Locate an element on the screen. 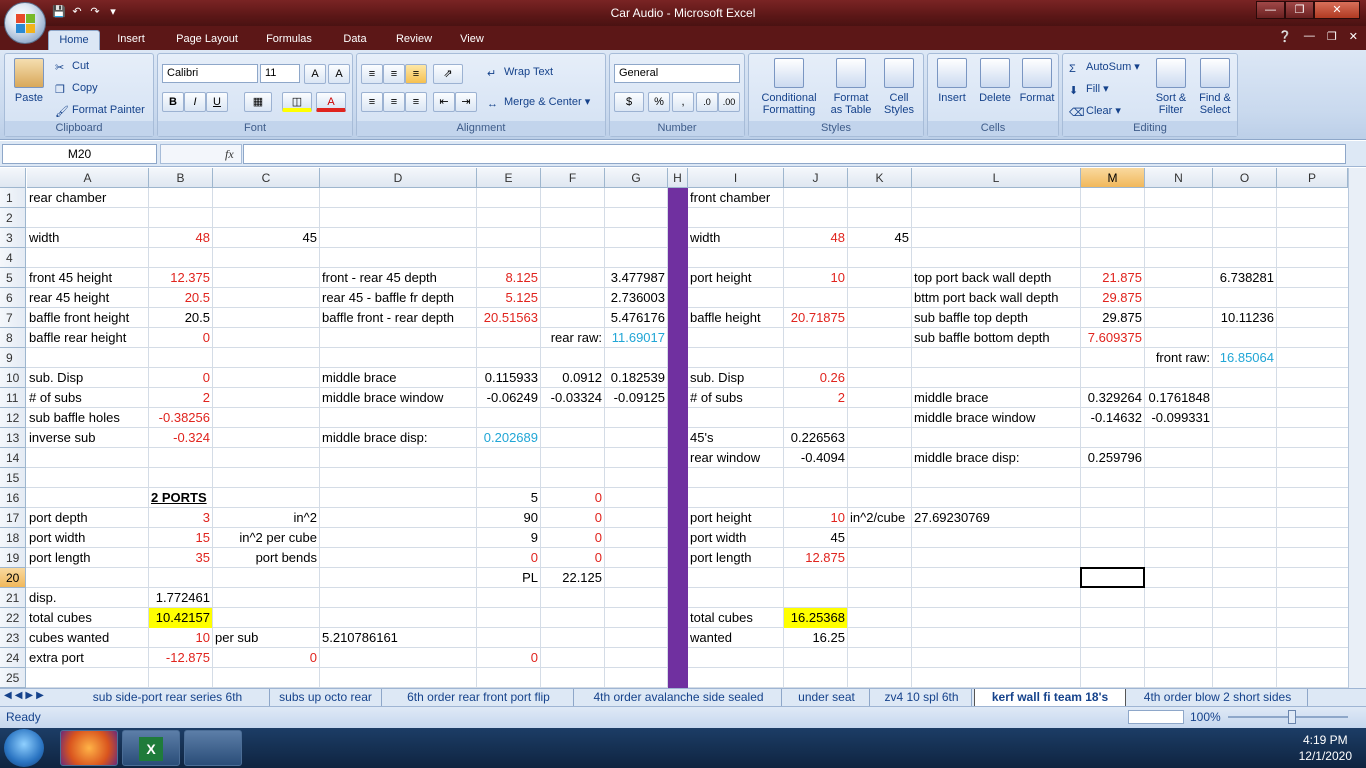 This screenshot has height=768, width=1366. cell-f17: 0 is located at coordinates (572, 518).